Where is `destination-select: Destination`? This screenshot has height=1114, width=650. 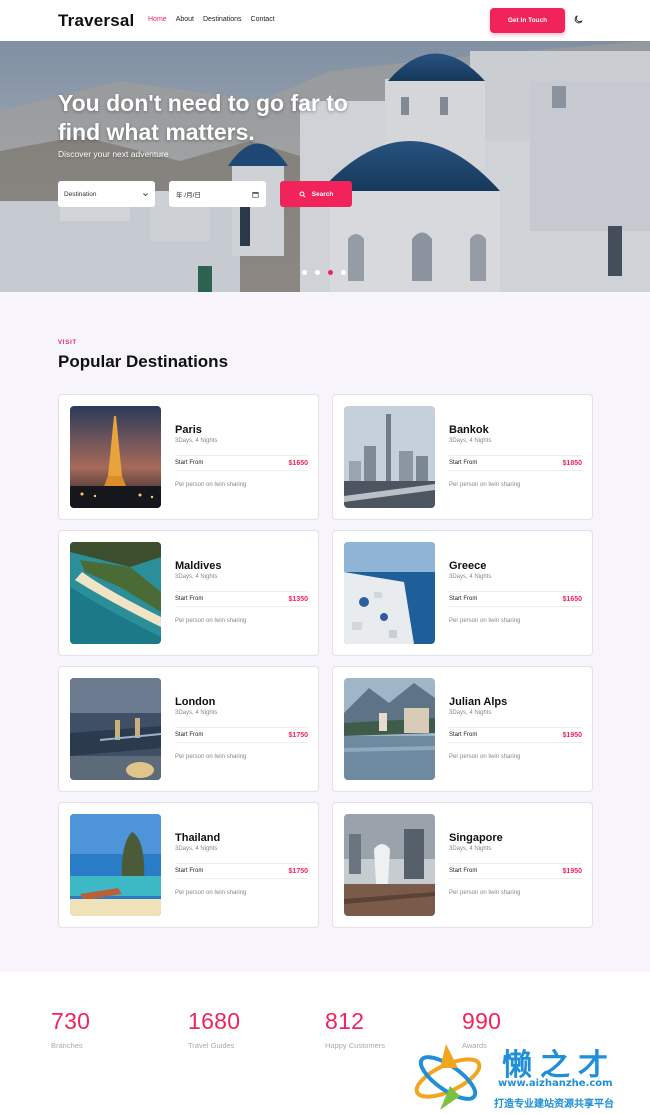 destination-select: Destination is located at coordinates (106, 194).